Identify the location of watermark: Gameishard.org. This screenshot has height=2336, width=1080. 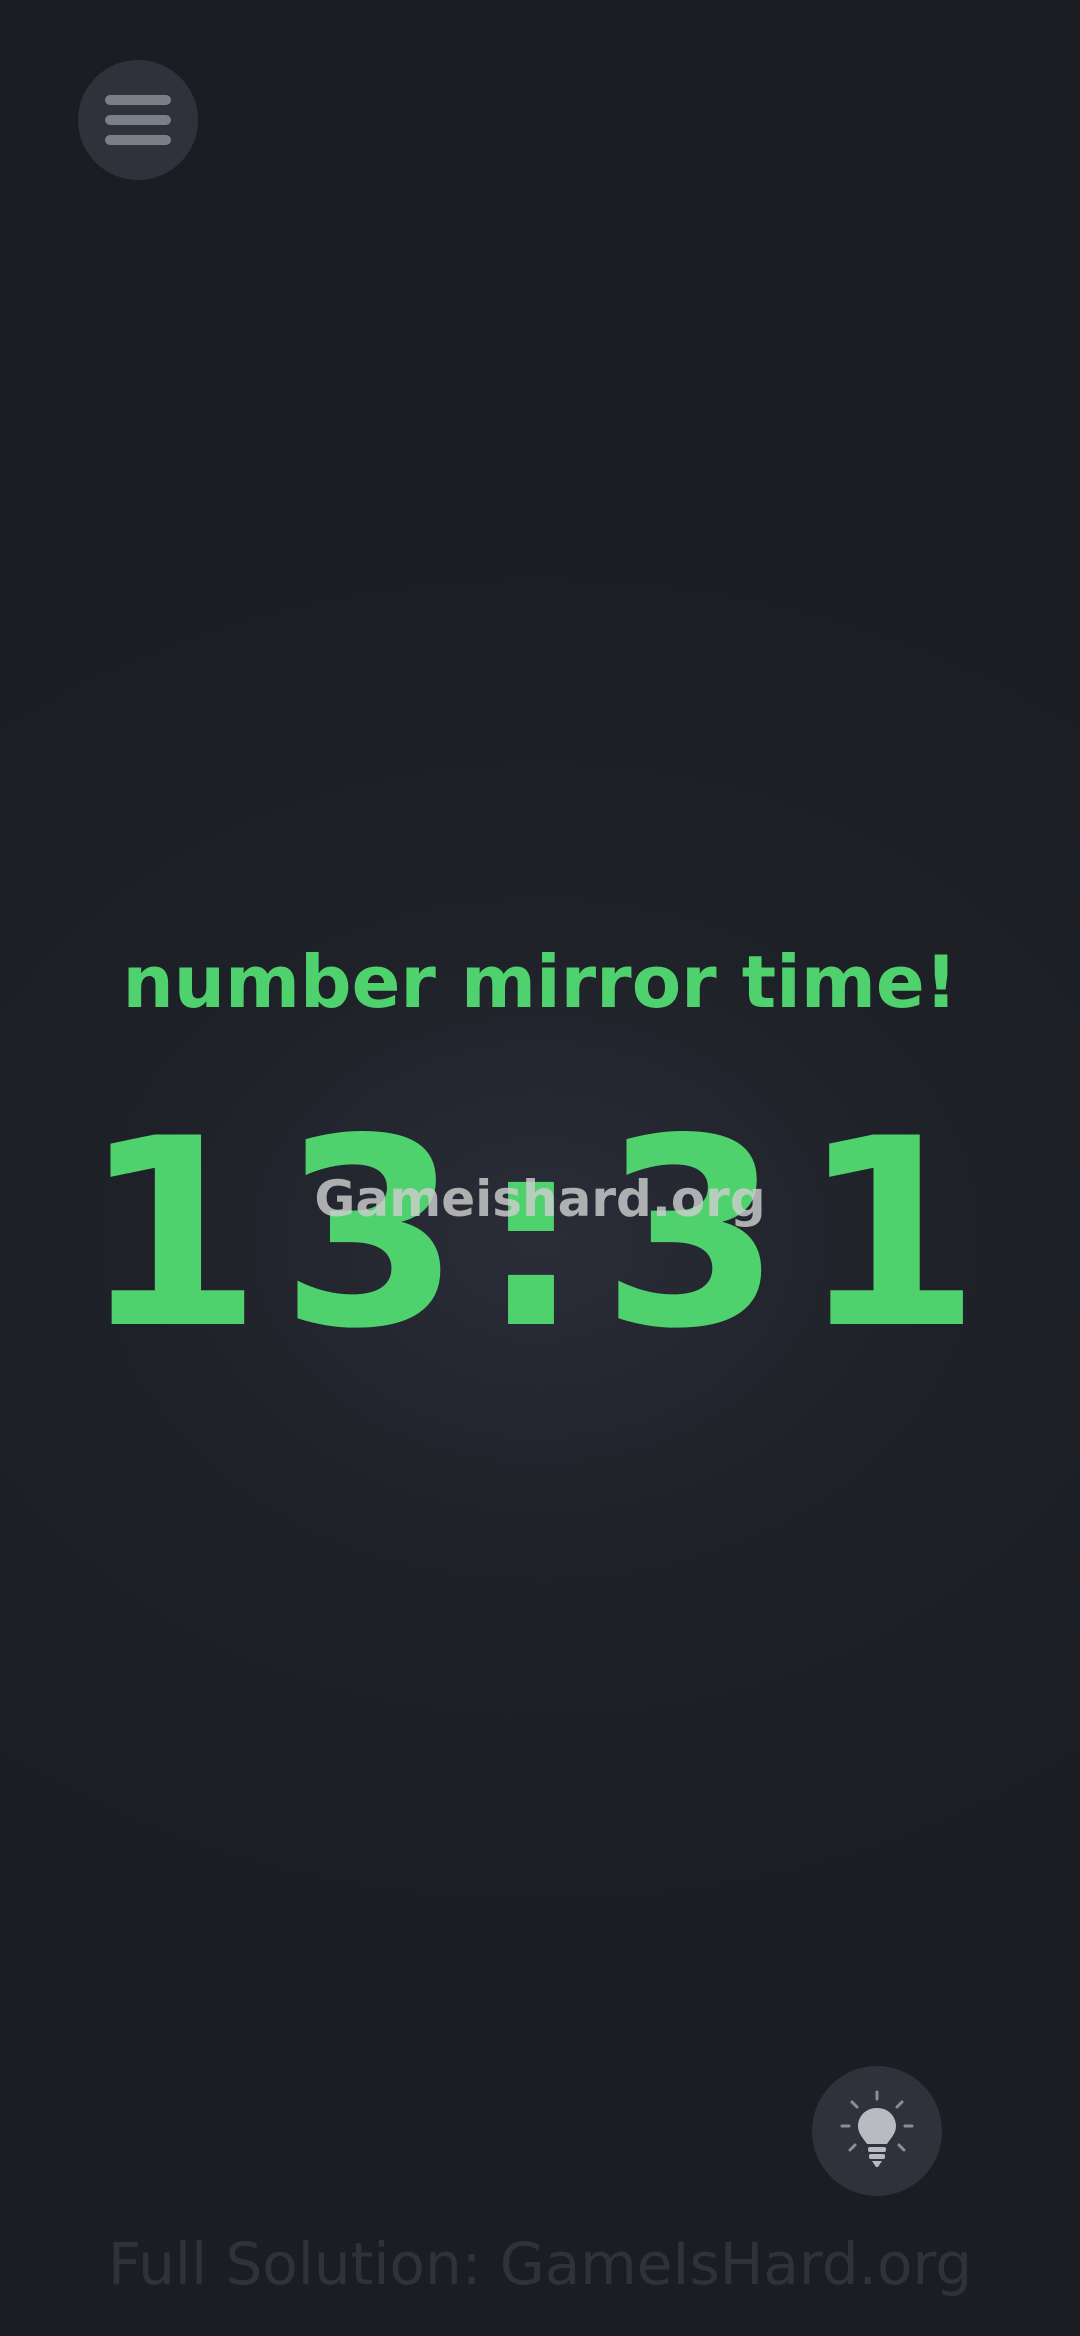
(540, 1199).